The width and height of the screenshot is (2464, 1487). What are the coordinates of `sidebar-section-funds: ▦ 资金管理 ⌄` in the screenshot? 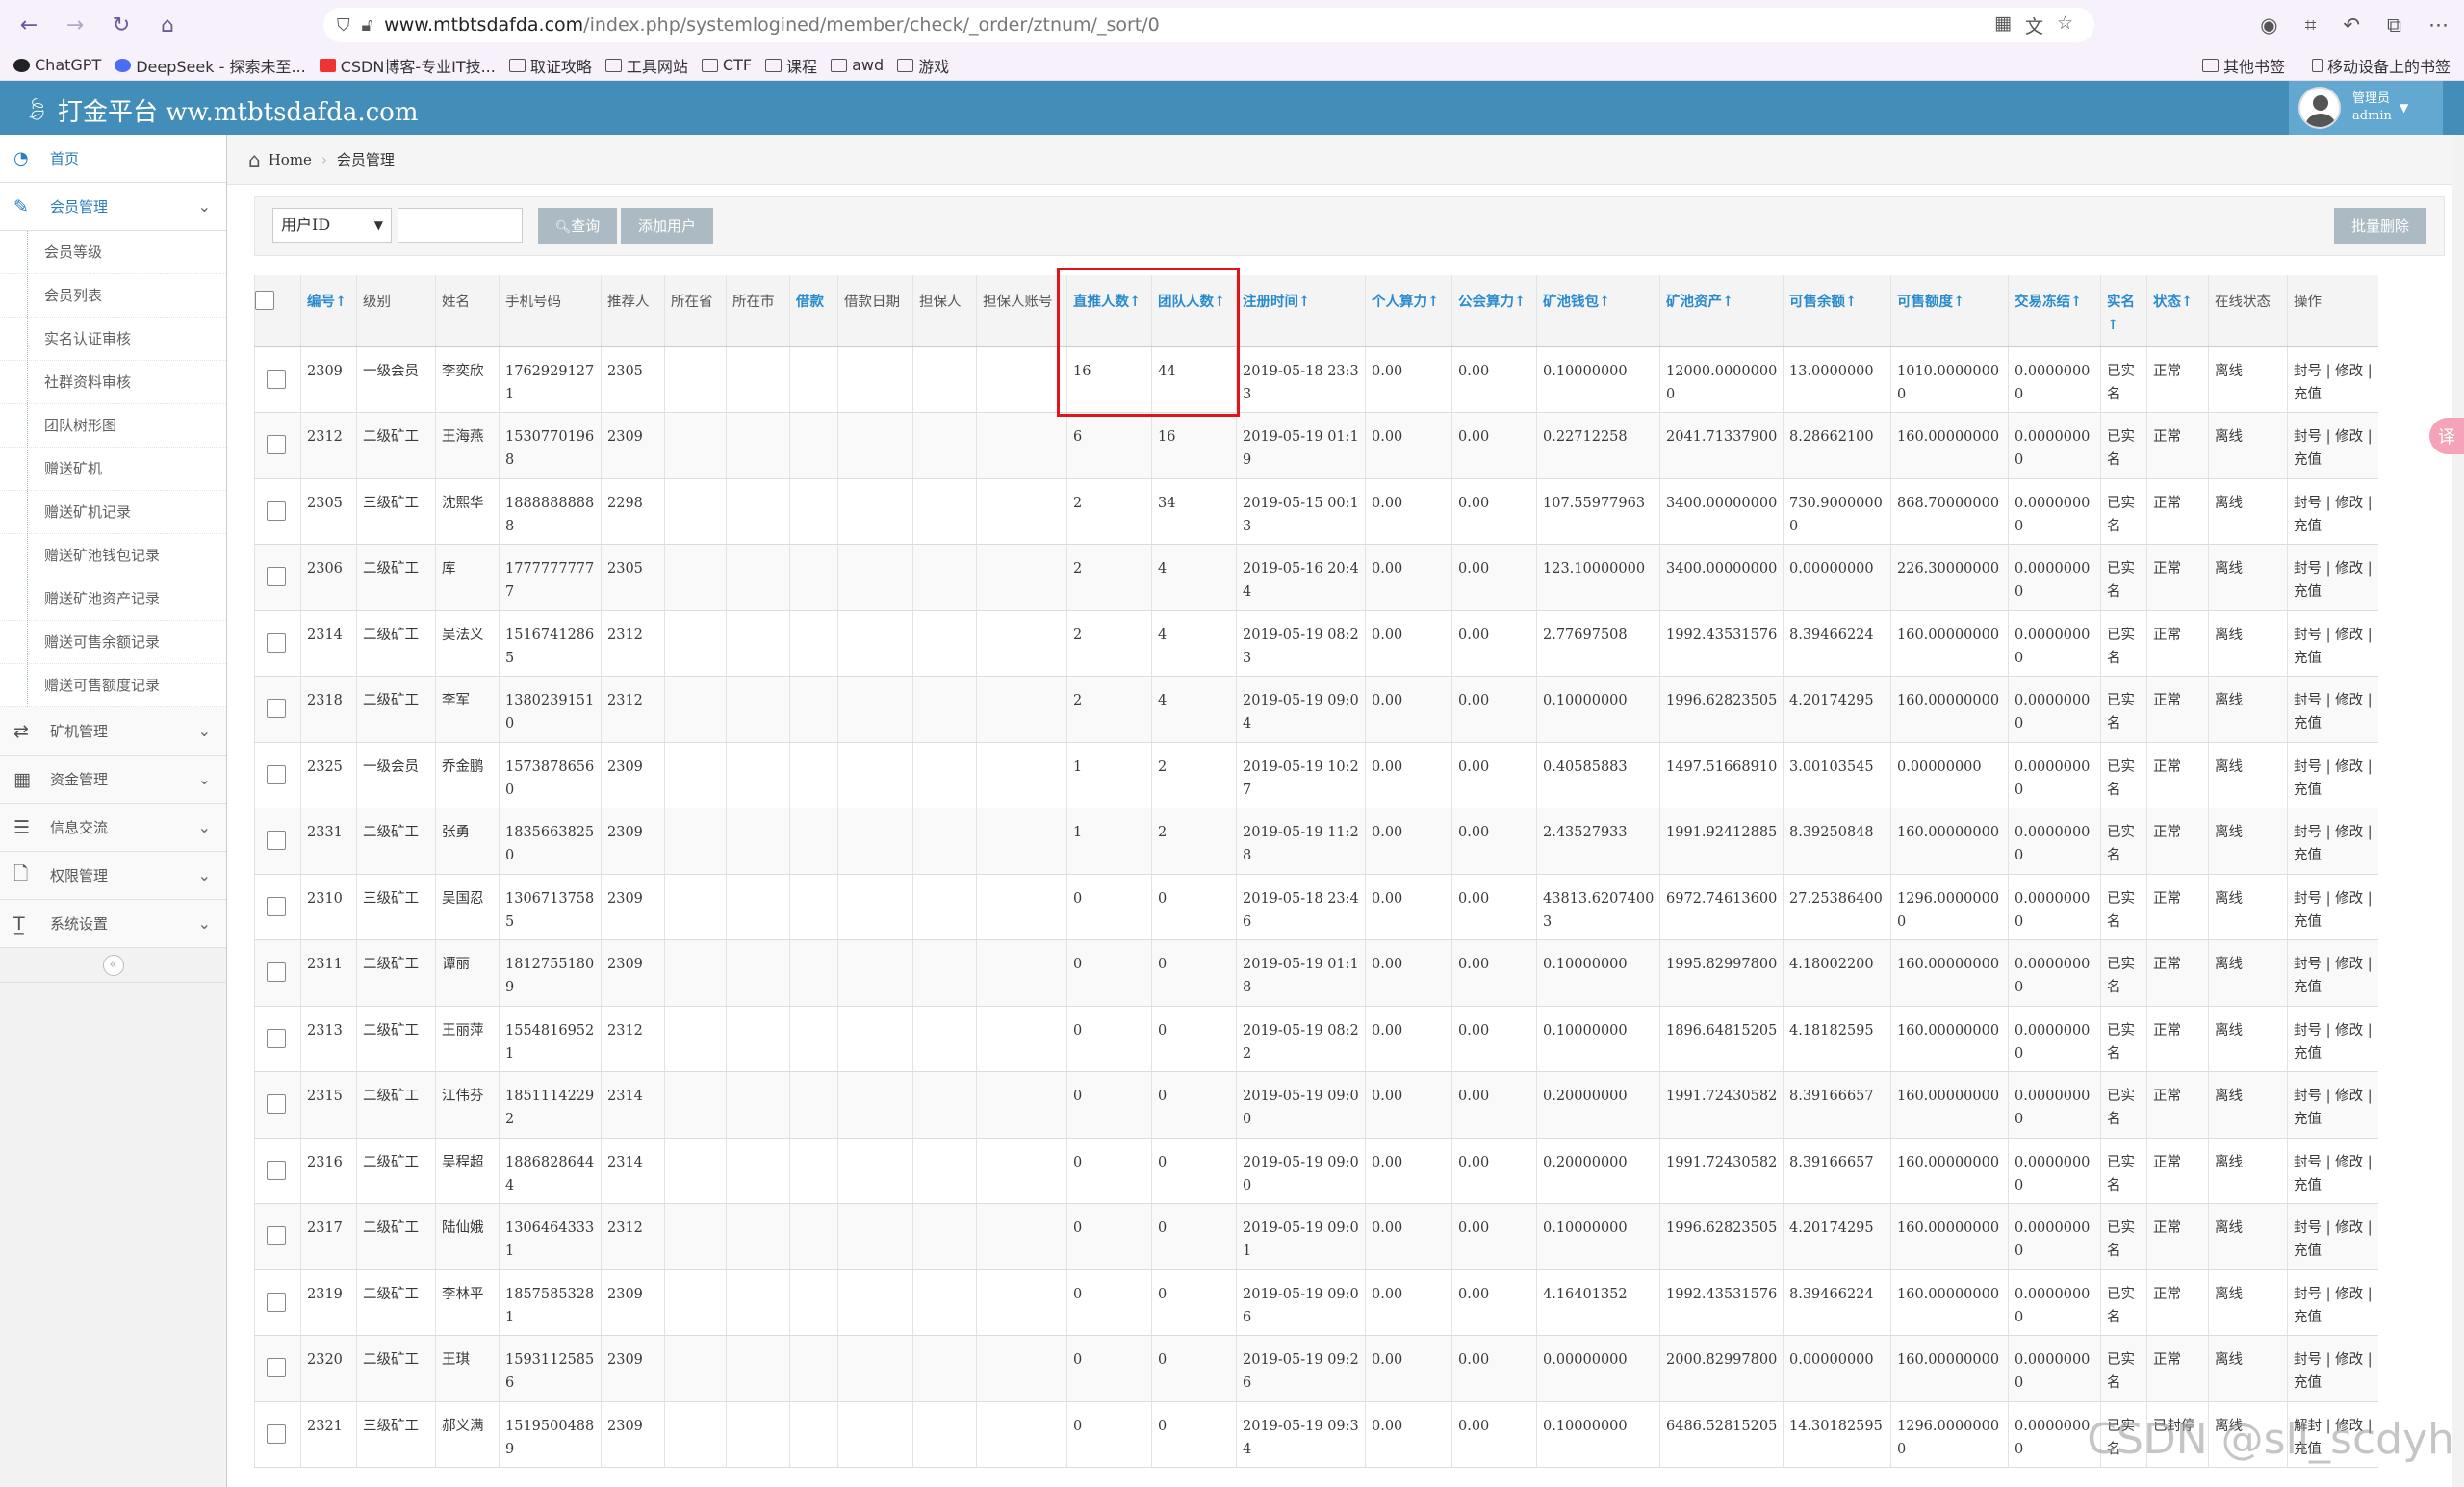 It's located at (113, 780).